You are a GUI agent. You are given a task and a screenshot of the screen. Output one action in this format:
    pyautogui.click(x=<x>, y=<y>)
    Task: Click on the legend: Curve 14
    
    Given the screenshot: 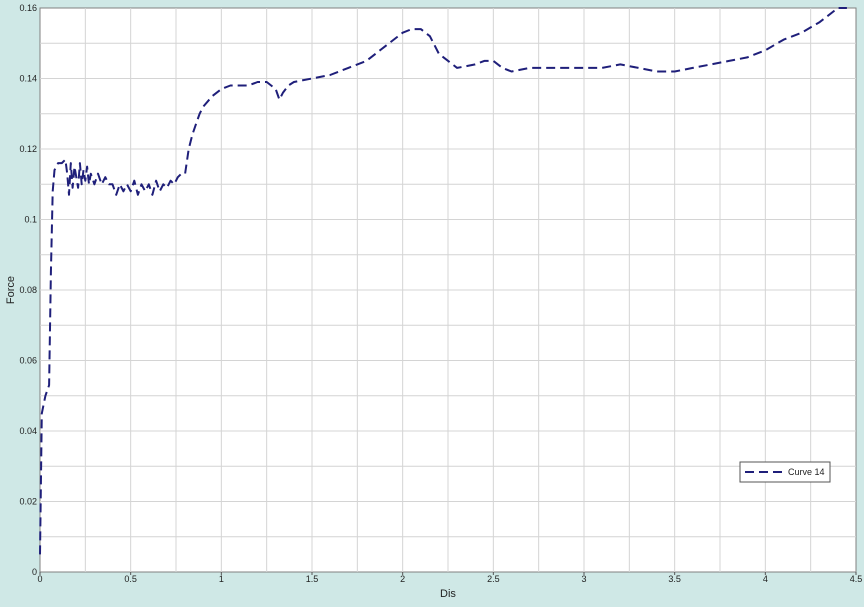 What is the action you would take?
    pyautogui.click(x=785, y=472)
    